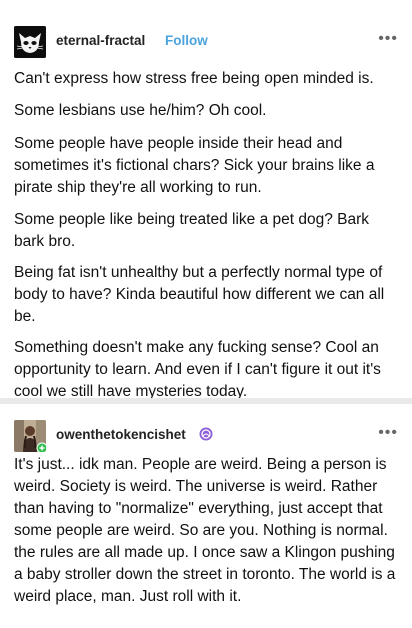 This screenshot has width=412, height=628. I want to click on post-header: owenthetokencishet •••, so click(206, 436).